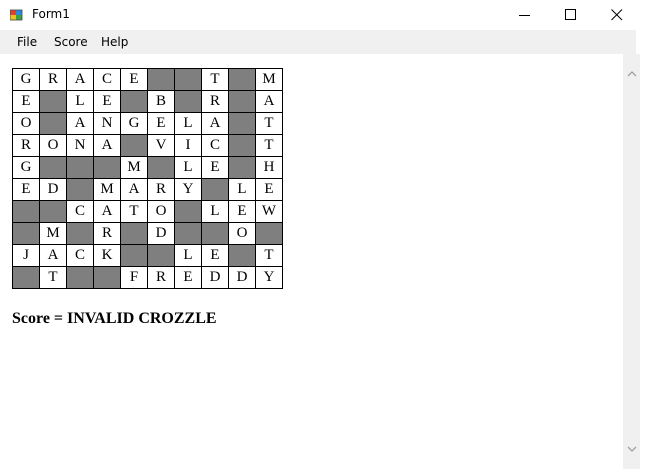 The image size is (645, 469). I want to click on grid-cell: H, so click(269, 168).